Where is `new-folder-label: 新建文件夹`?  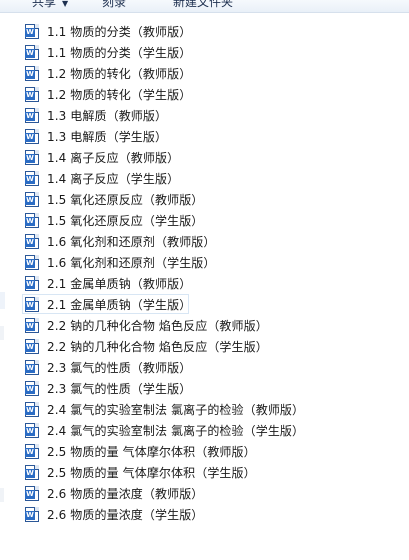 new-folder-label: 新建文件夹 is located at coordinates (203, 4).